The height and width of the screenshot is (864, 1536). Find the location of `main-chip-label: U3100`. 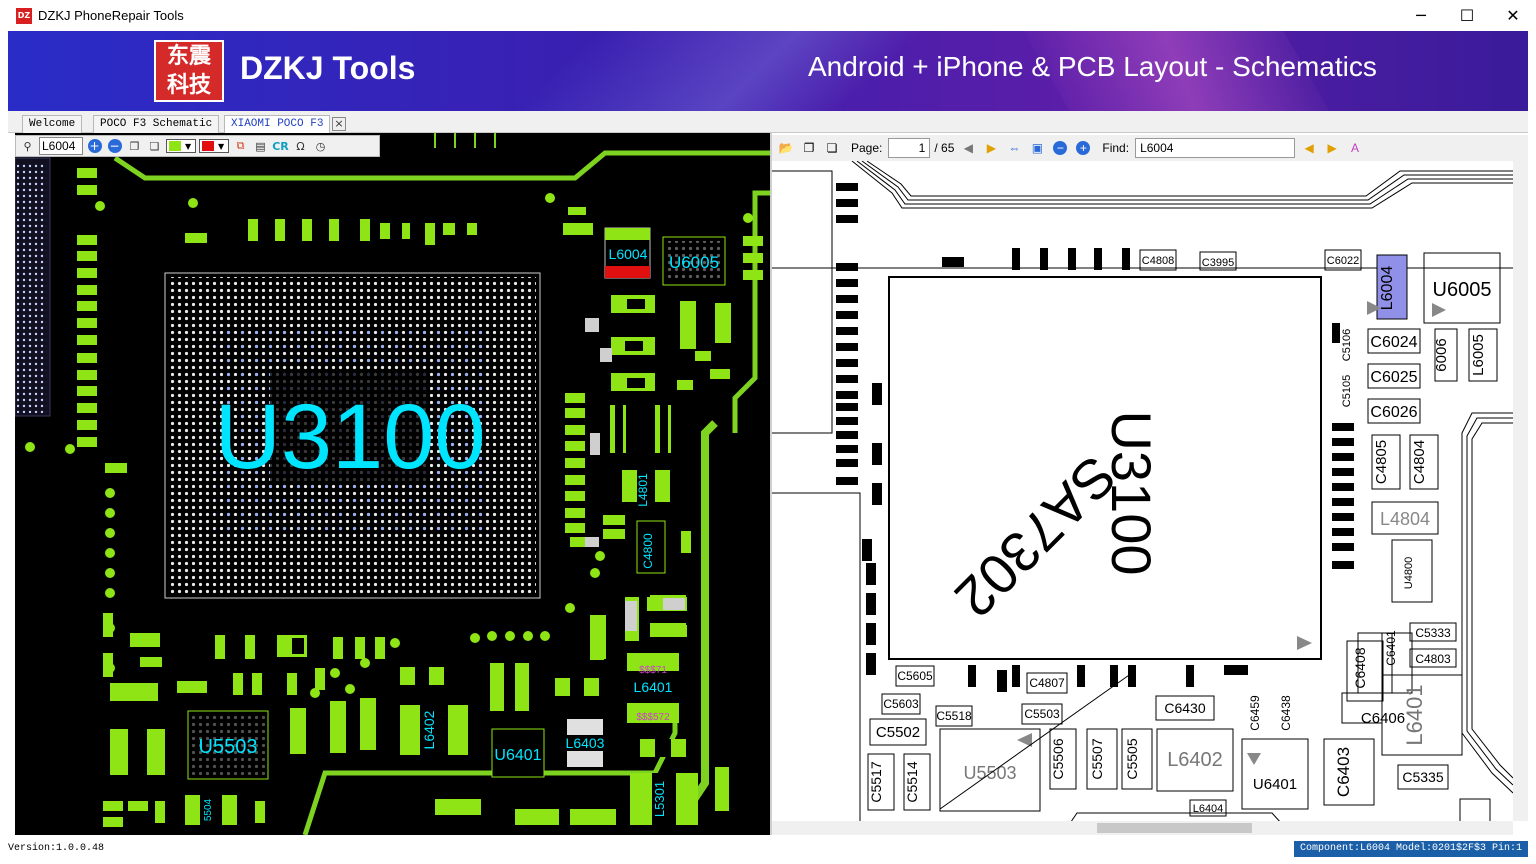

main-chip-label: U3100 is located at coordinates (349, 437).